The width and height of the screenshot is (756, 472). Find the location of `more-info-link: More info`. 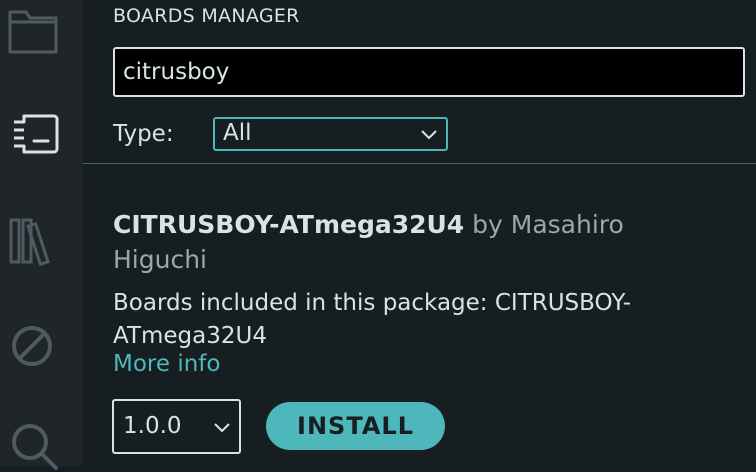

more-info-link: More info is located at coordinates (166, 364).